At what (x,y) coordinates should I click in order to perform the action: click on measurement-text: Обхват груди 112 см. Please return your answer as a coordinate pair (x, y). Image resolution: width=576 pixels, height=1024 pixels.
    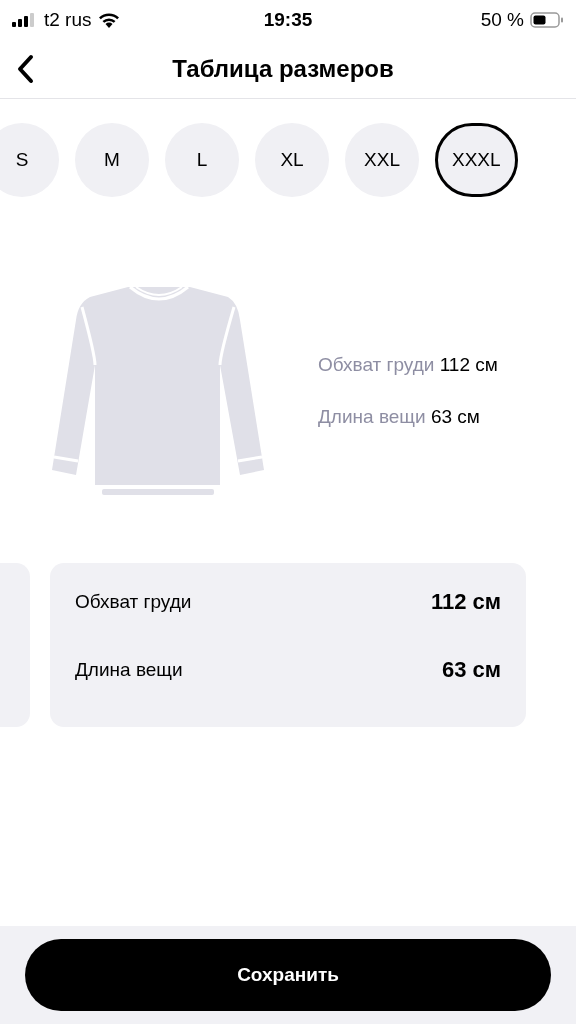
    Looking at the image, I should click on (408, 365).